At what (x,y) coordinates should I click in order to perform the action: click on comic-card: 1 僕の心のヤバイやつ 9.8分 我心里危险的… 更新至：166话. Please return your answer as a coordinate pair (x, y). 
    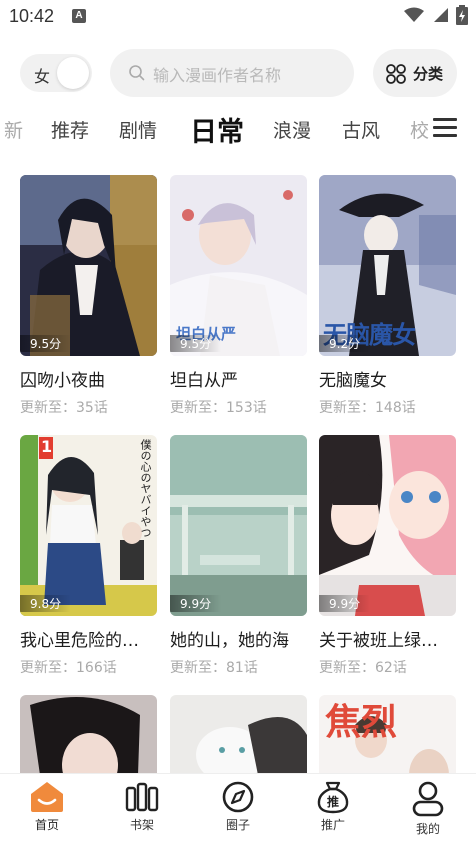
    Looking at the image, I should click on (88, 556).